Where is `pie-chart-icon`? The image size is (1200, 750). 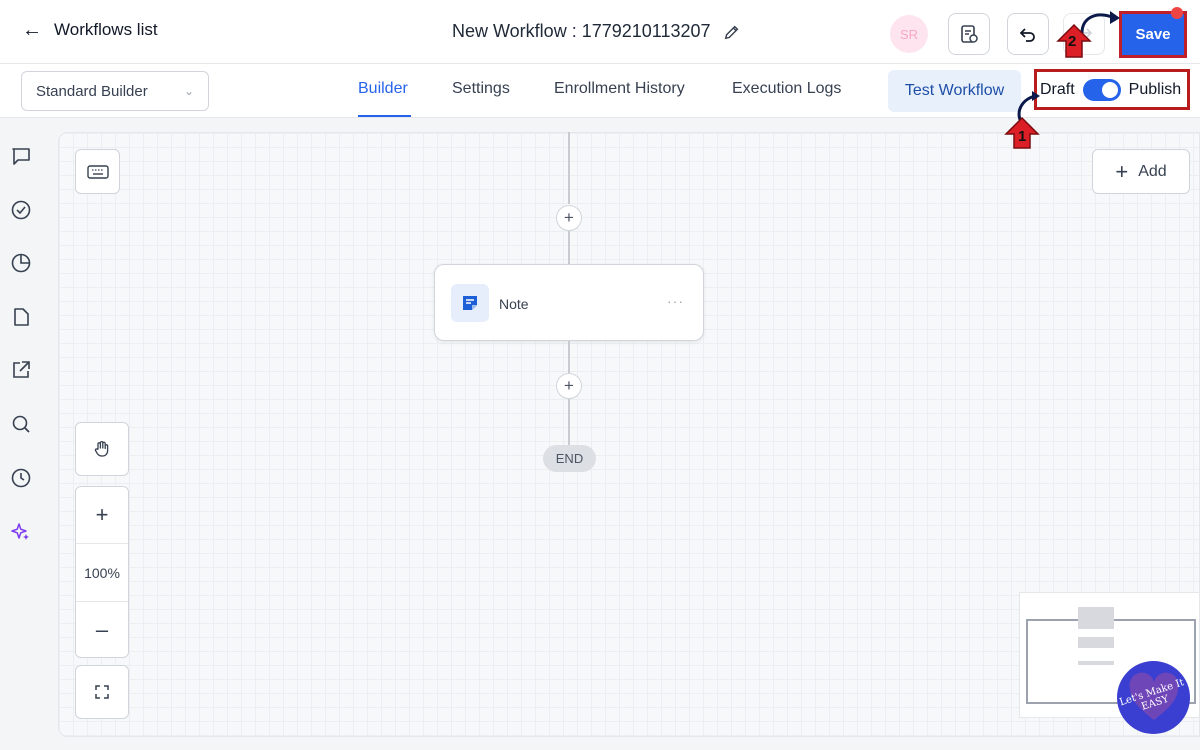
pie-chart-icon is located at coordinates (21, 263).